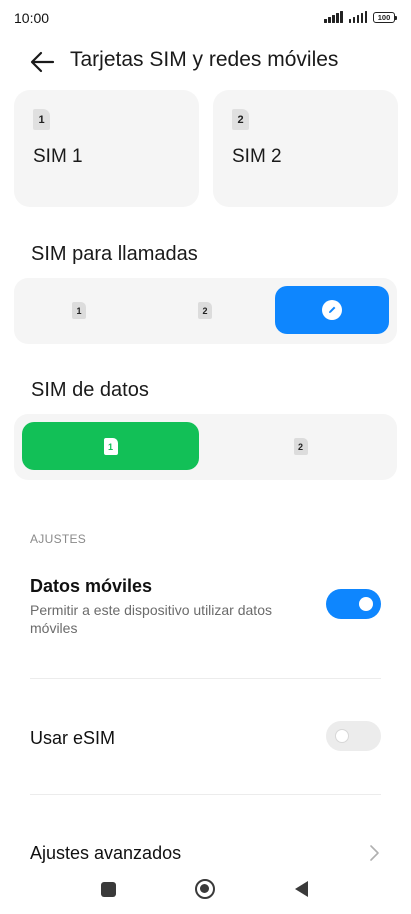 Image resolution: width=411 pixels, height=914 pixels. I want to click on data-section-title: SIM de datos, so click(90, 390).